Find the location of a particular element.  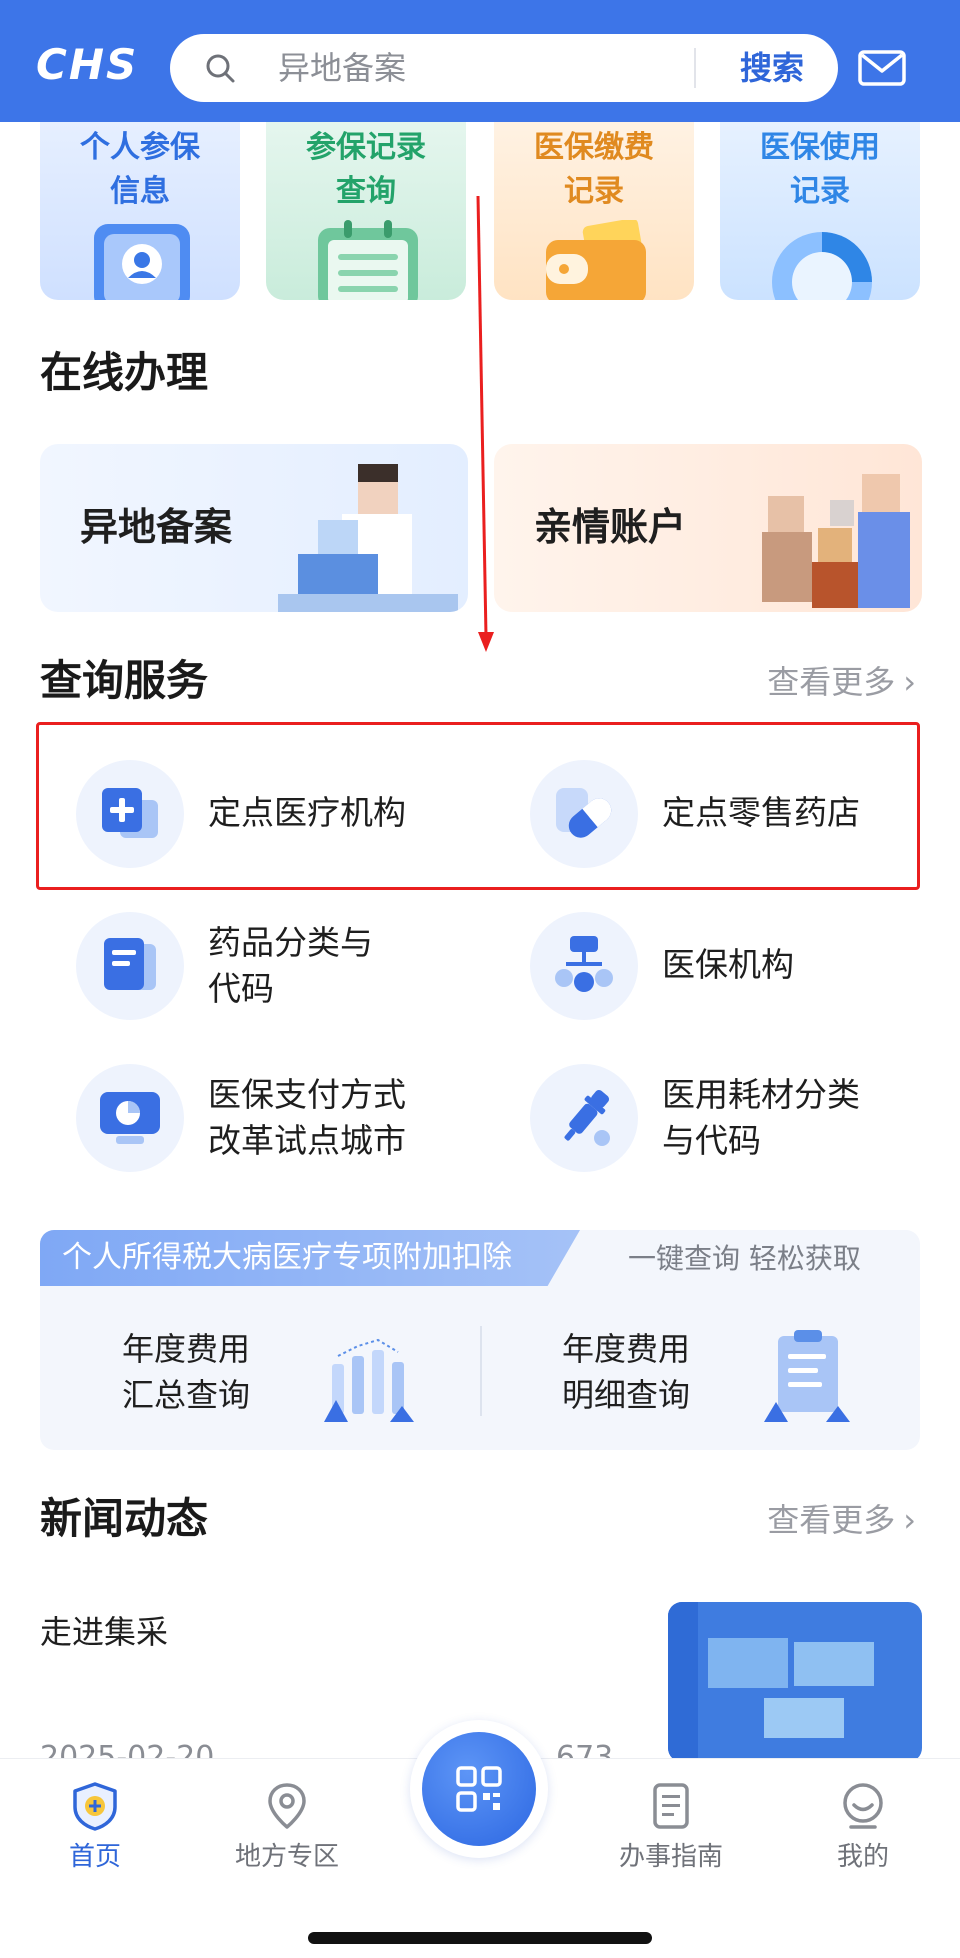

monitor-chart-icon is located at coordinates (130, 1118).